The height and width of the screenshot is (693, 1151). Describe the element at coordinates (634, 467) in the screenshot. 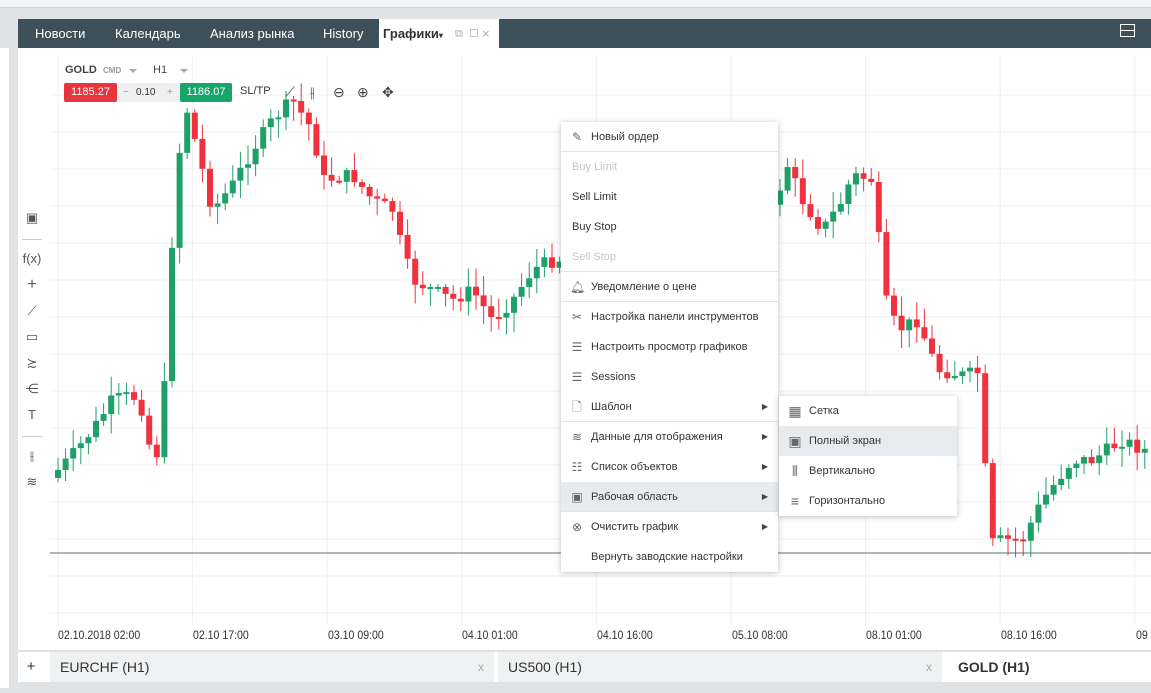

I see `menu-item-label: Список объектов` at that location.